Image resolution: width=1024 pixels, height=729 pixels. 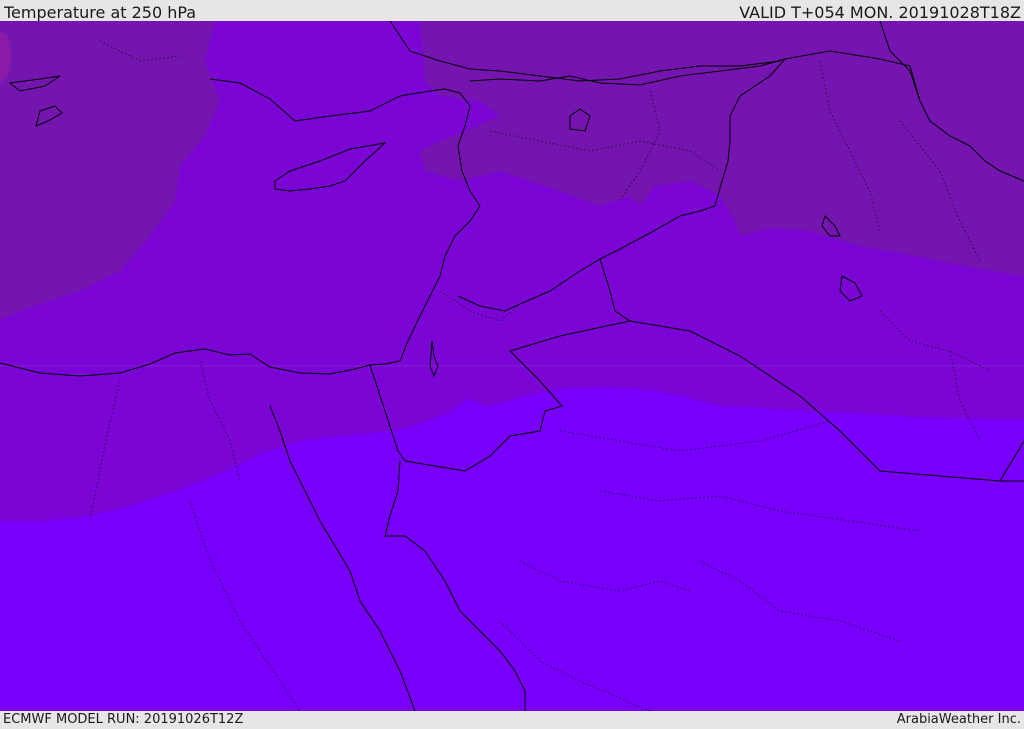 What do you see at coordinates (958, 719) in the screenshot?
I see `credit-label: ArabiaWeather Inc.` at bounding box center [958, 719].